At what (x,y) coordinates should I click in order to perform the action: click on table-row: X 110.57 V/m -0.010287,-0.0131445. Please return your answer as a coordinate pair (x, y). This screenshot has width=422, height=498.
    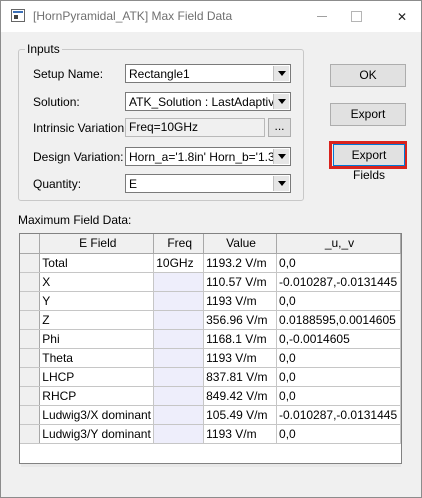
    Looking at the image, I should click on (210, 282).